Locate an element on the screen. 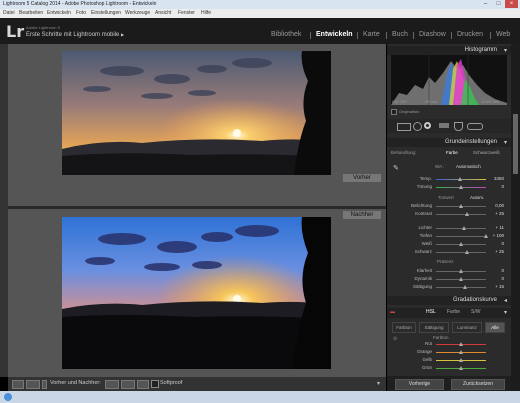  panel-switch-icon: ▬ is located at coordinates (392, 312).